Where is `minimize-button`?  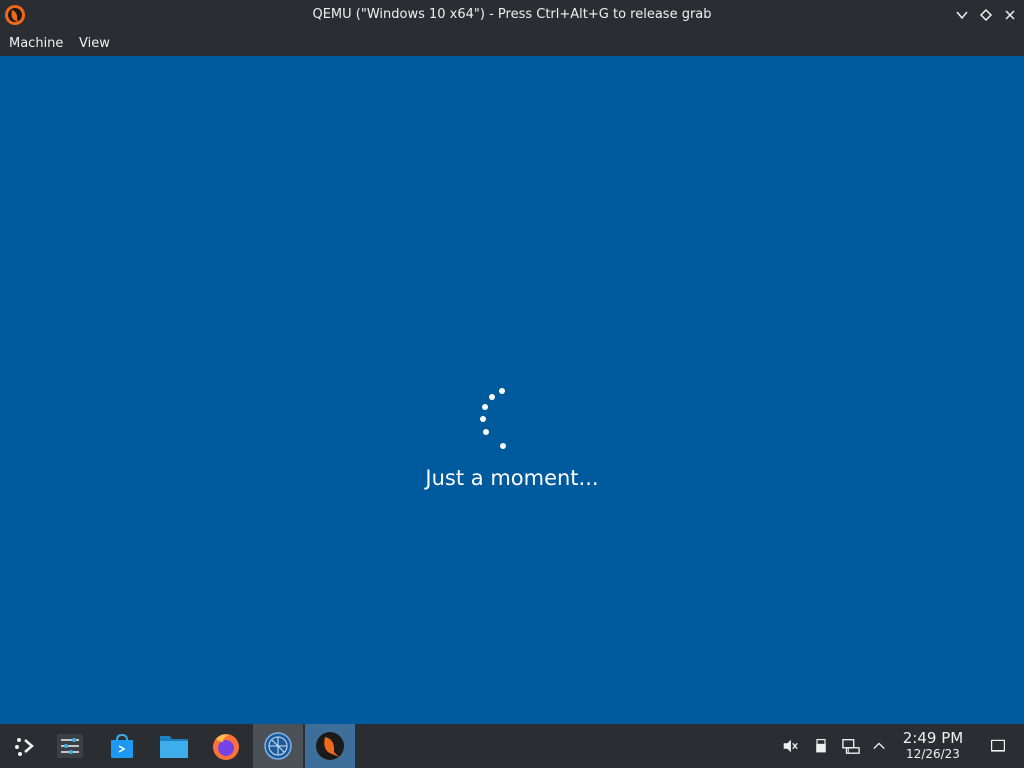
minimize-button is located at coordinates (962, 15).